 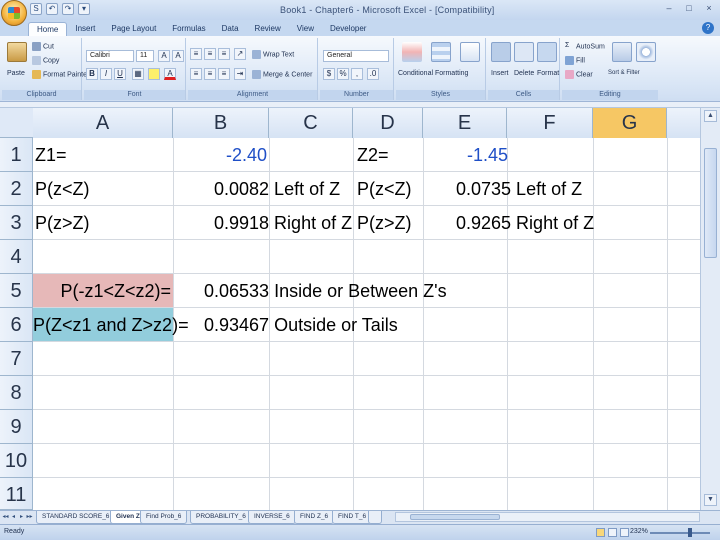 I want to click on sheet-tab-find-t: FIND T_6, so click(x=352, y=517).